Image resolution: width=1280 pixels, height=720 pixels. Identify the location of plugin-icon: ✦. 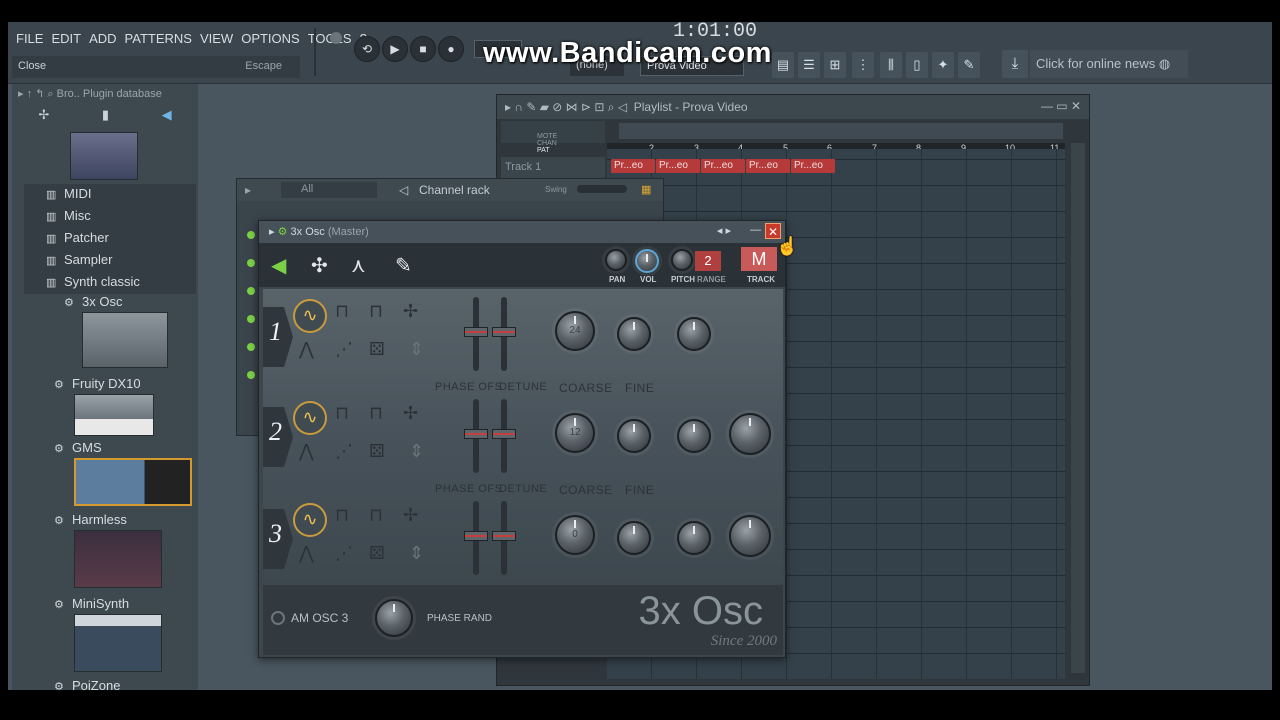
(943, 65).